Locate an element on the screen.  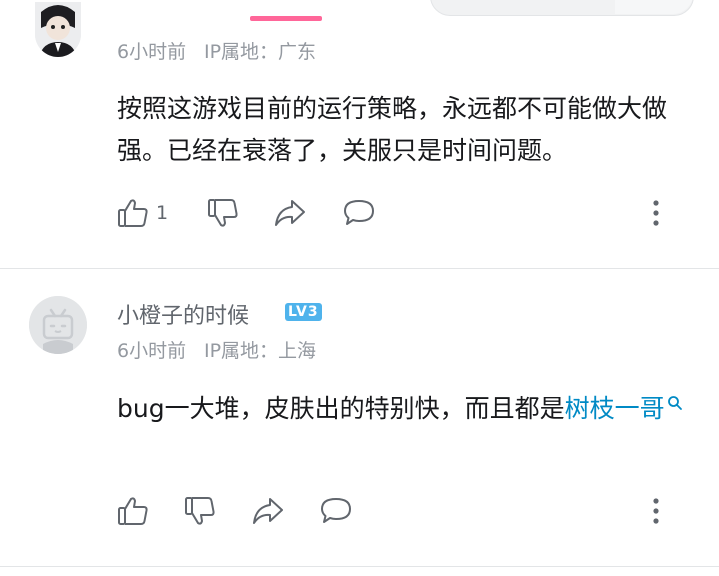
avatar-image is located at coordinates (58, 29).